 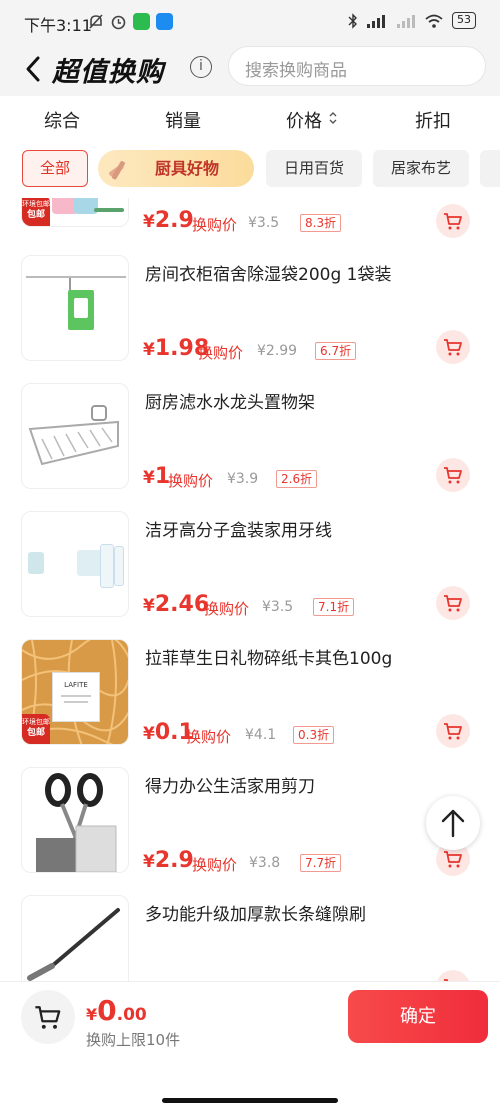 I want to click on cart-button, so click(x=48, y=1017).